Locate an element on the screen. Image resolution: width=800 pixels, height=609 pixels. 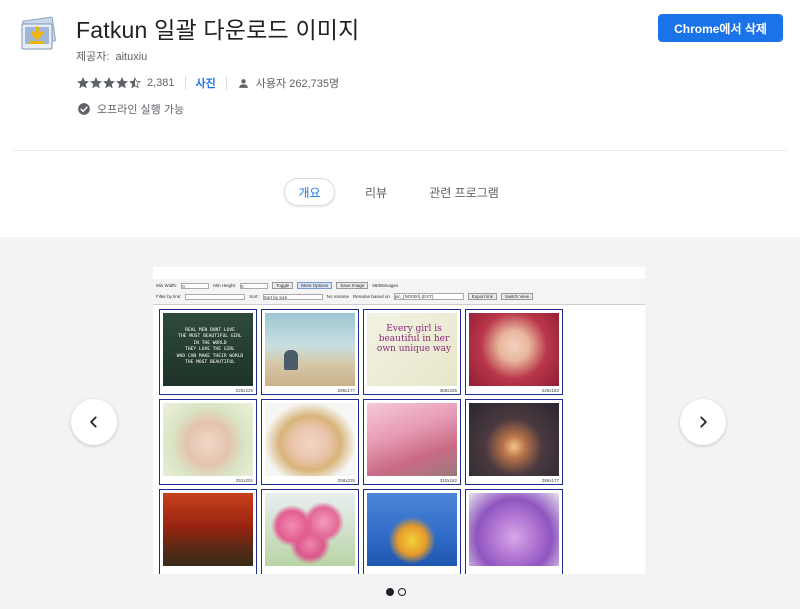
thumbnail: 310x162 is located at coordinates (412, 442).